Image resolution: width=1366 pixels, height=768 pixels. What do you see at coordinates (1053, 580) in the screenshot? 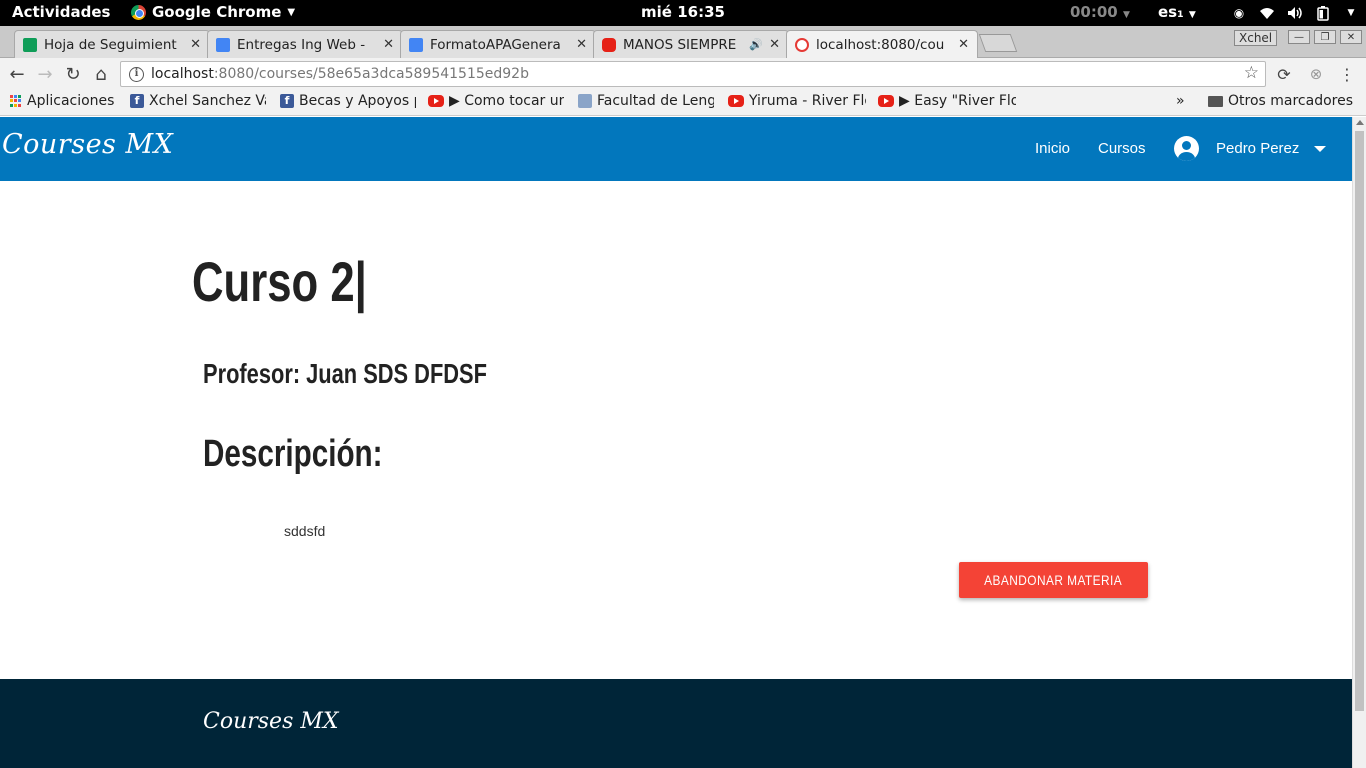
I see `drop-course-button: ABANDONAR MATERIA` at bounding box center [1053, 580].